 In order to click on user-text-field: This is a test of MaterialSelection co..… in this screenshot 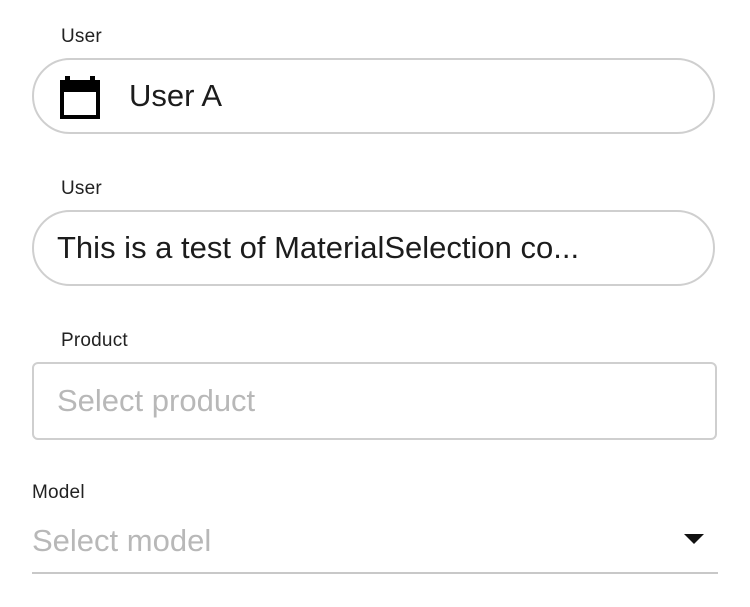, I will do `click(373, 248)`.